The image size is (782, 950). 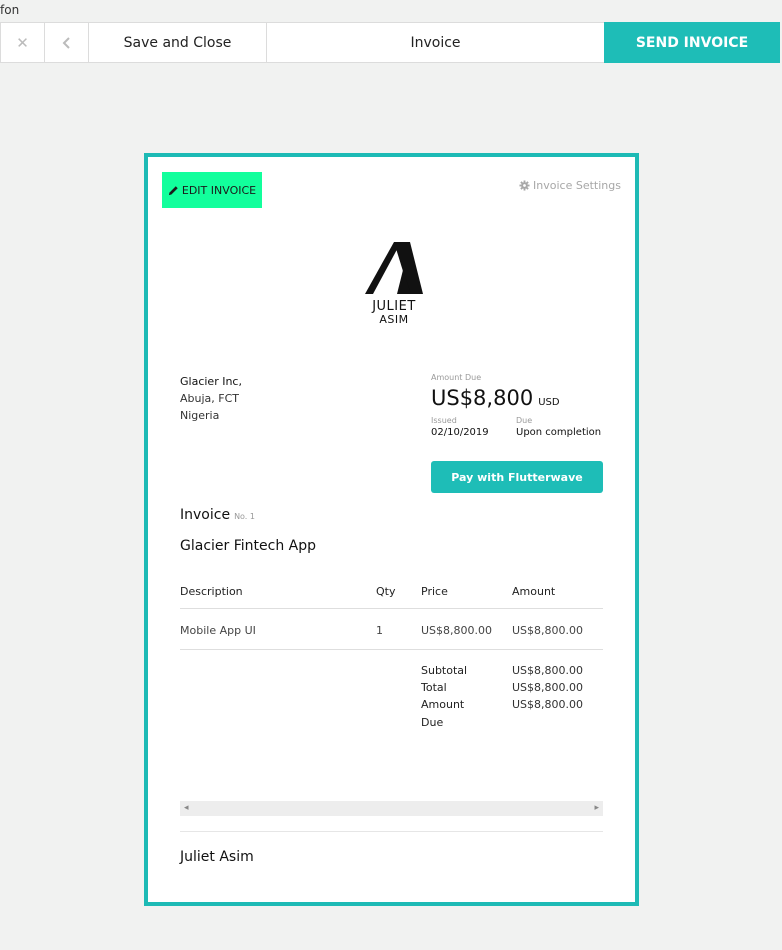 I want to click on due-value: Upon completion, so click(x=559, y=432).